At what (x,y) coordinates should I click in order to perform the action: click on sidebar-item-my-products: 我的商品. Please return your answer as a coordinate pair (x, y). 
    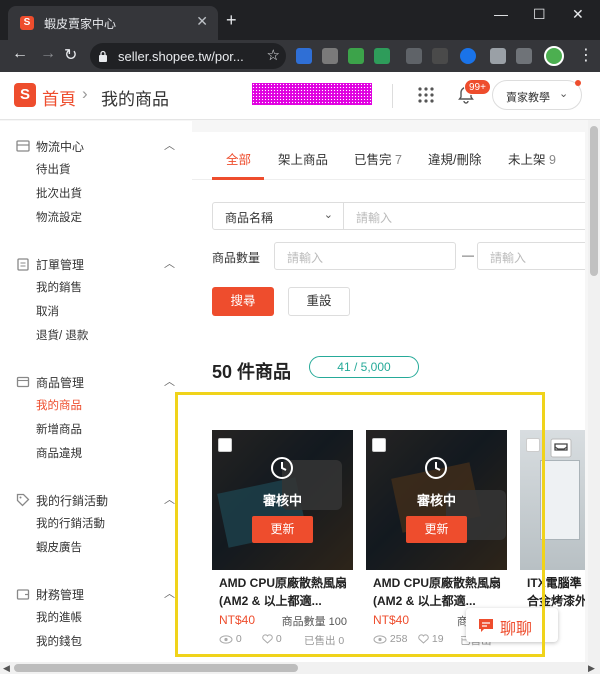
    Looking at the image, I should click on (59, 405).